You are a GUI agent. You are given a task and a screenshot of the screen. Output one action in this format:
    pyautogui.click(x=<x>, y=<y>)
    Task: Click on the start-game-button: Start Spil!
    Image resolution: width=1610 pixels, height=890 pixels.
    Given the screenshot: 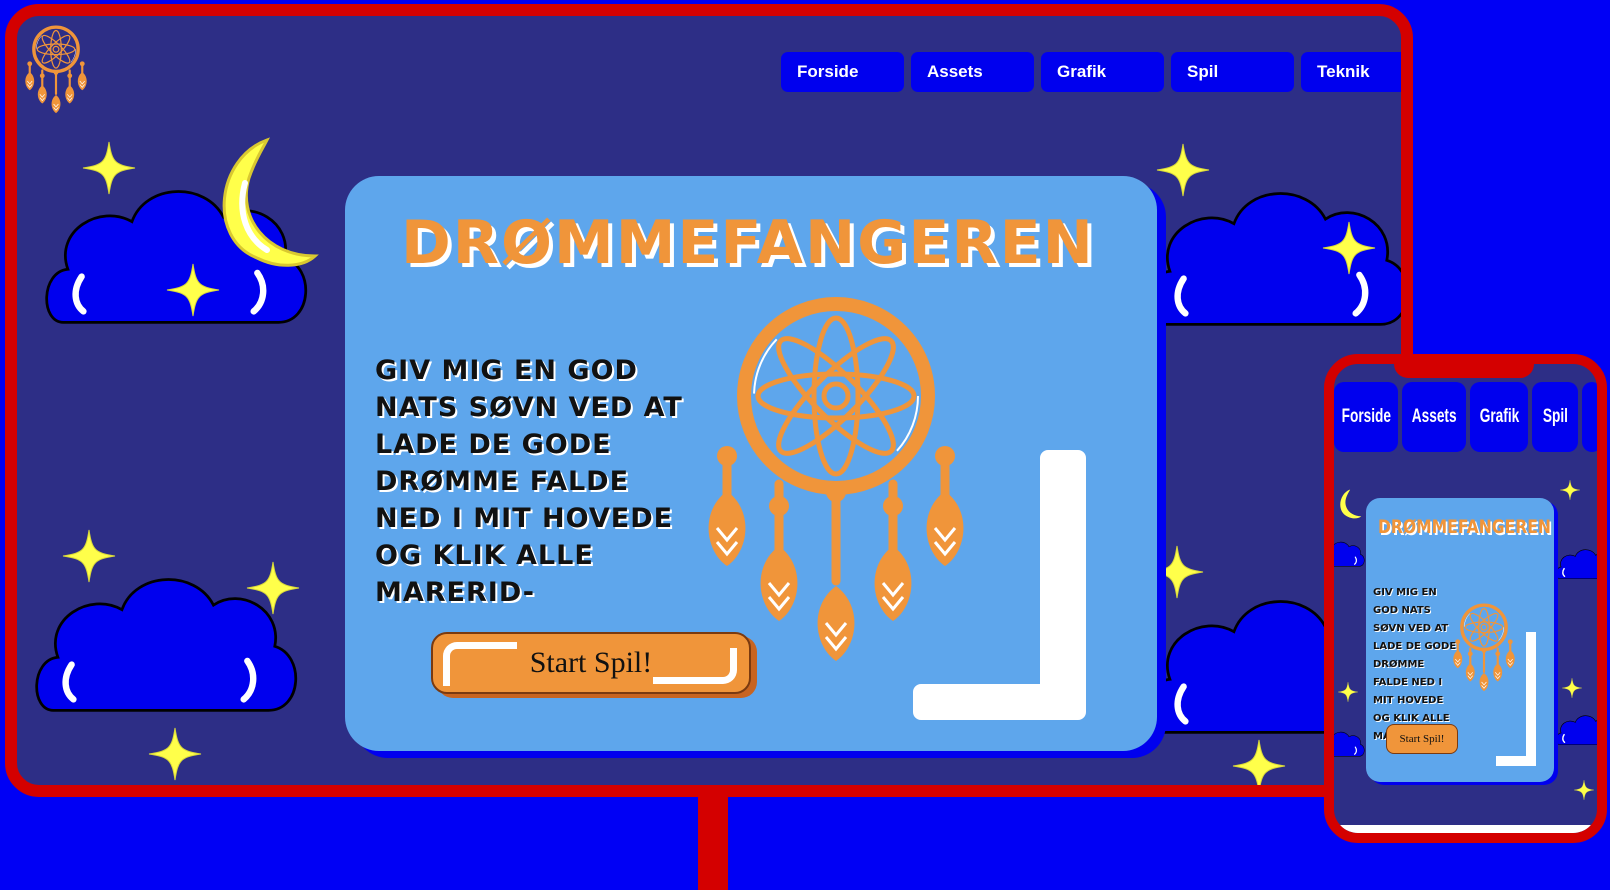 What is the action you would take?
    pyautogui.click(x=591, y=663)
    